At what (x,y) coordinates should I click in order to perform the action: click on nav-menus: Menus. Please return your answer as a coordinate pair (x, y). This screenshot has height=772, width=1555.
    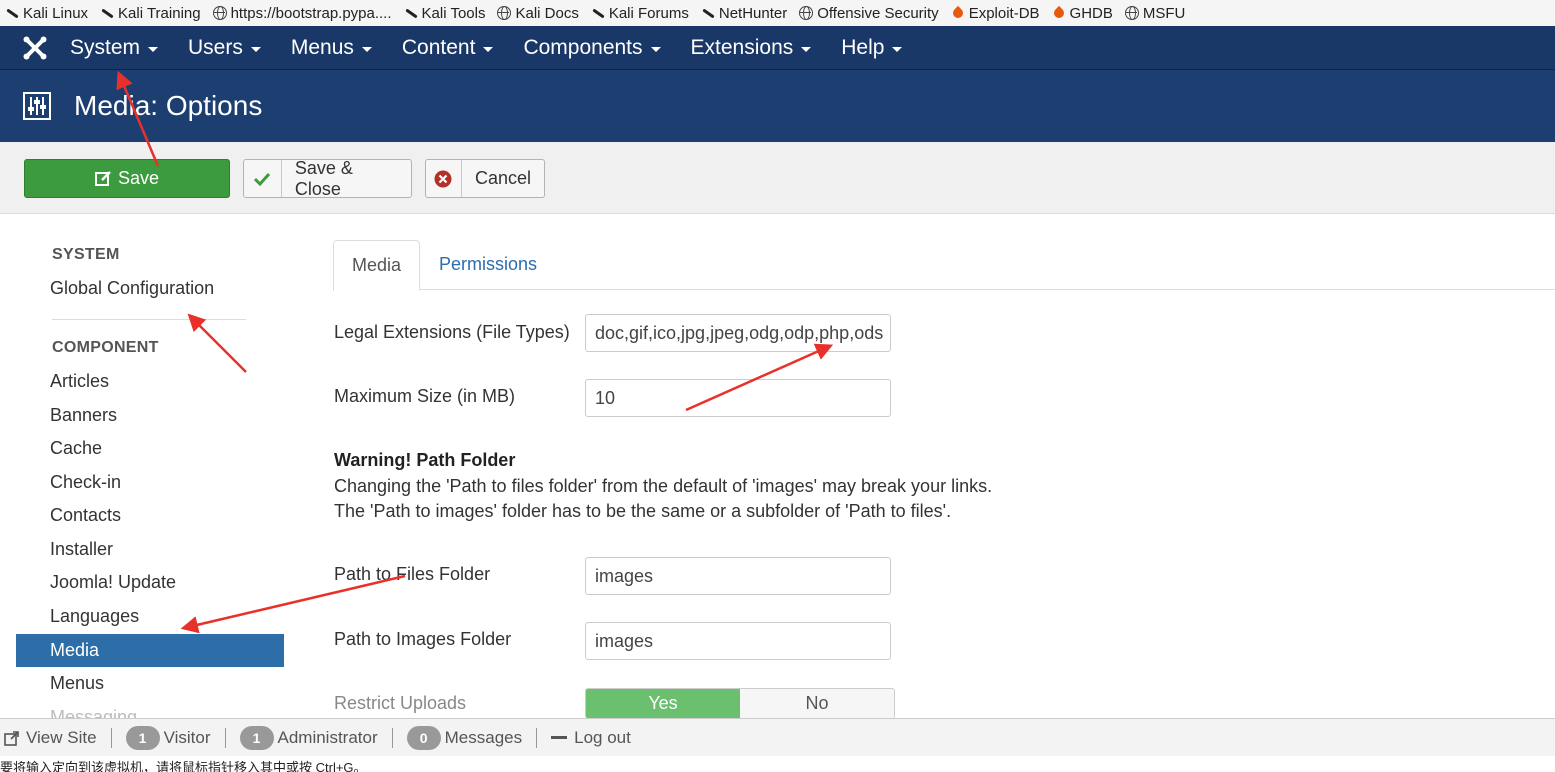
    Looking at the image, I should click on (331, 48).